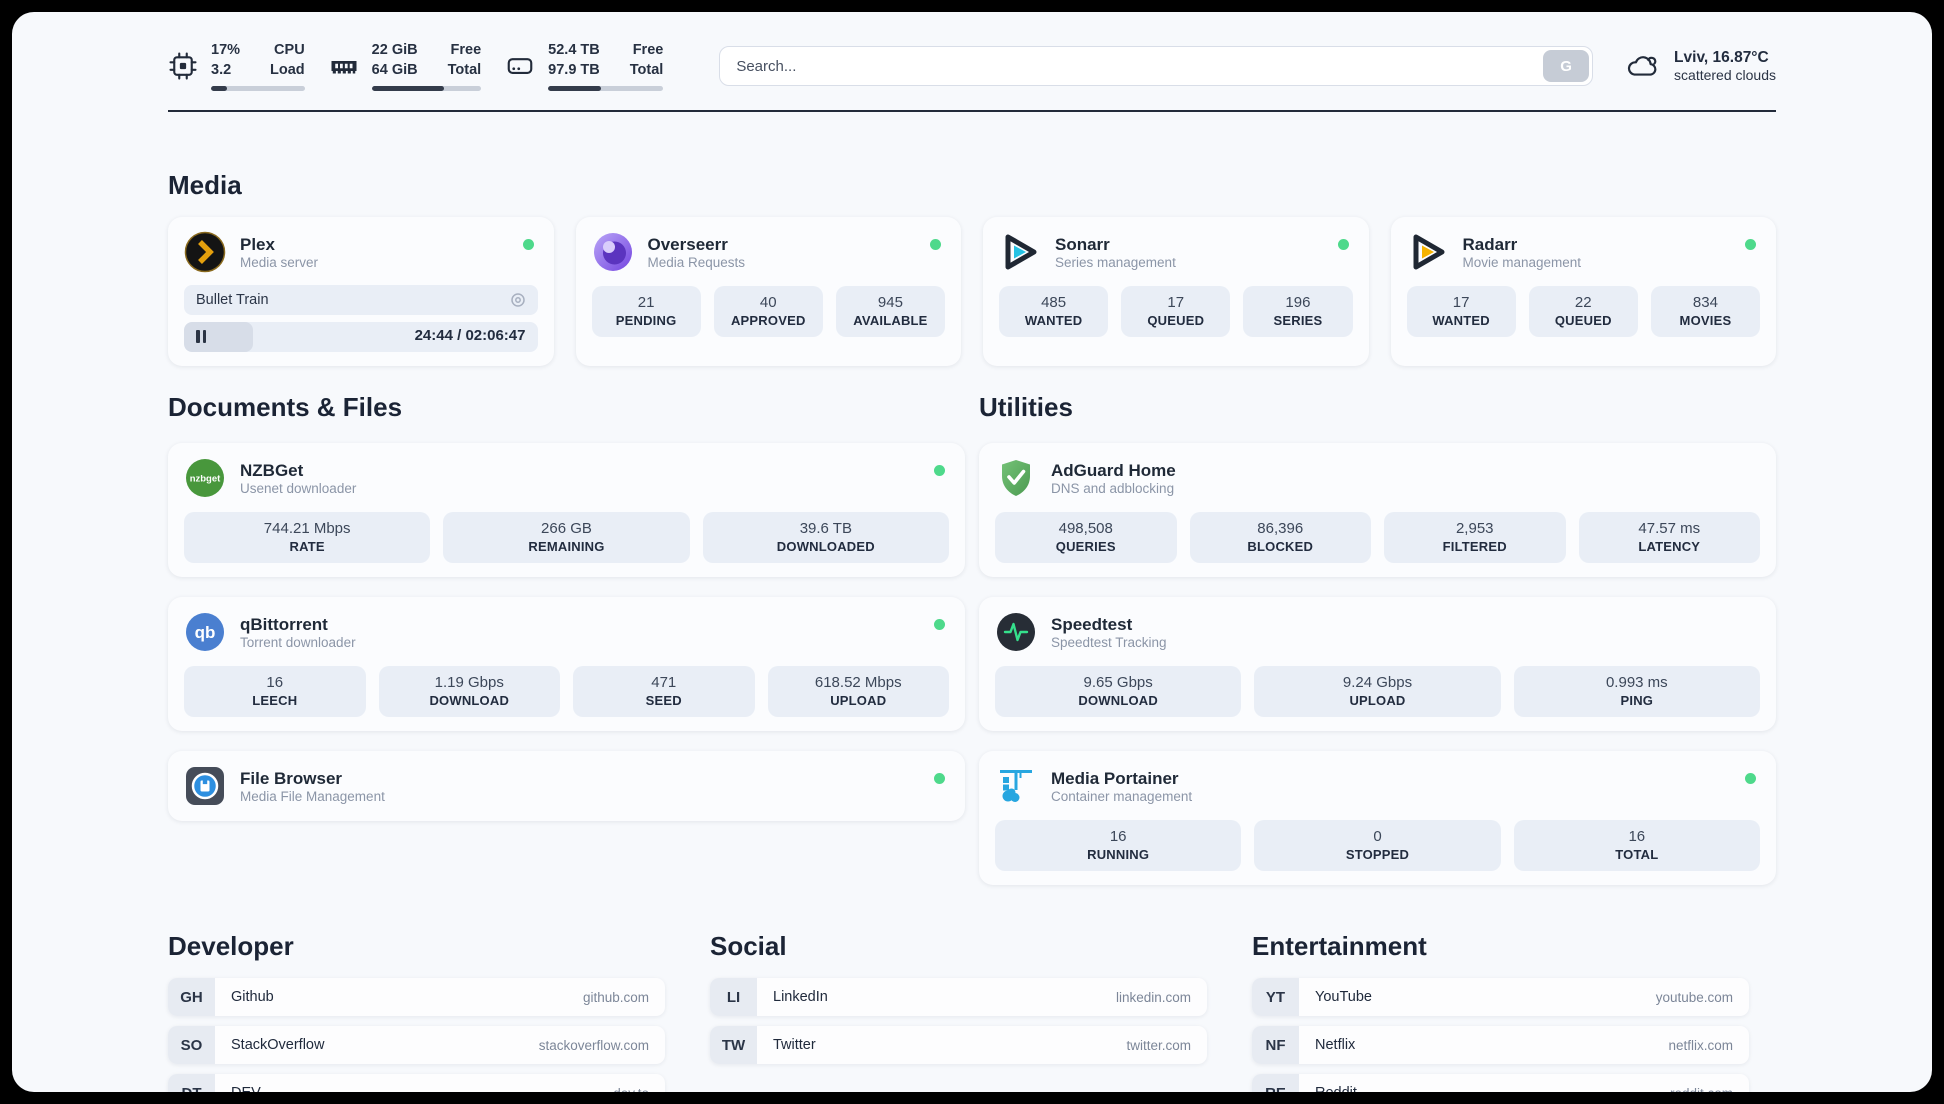 The height and width of the screenshot is (1104, 1944). Describe the element at coordinates (646, 320) in the screenshot. I see `stat-label: PENDING` at that location.